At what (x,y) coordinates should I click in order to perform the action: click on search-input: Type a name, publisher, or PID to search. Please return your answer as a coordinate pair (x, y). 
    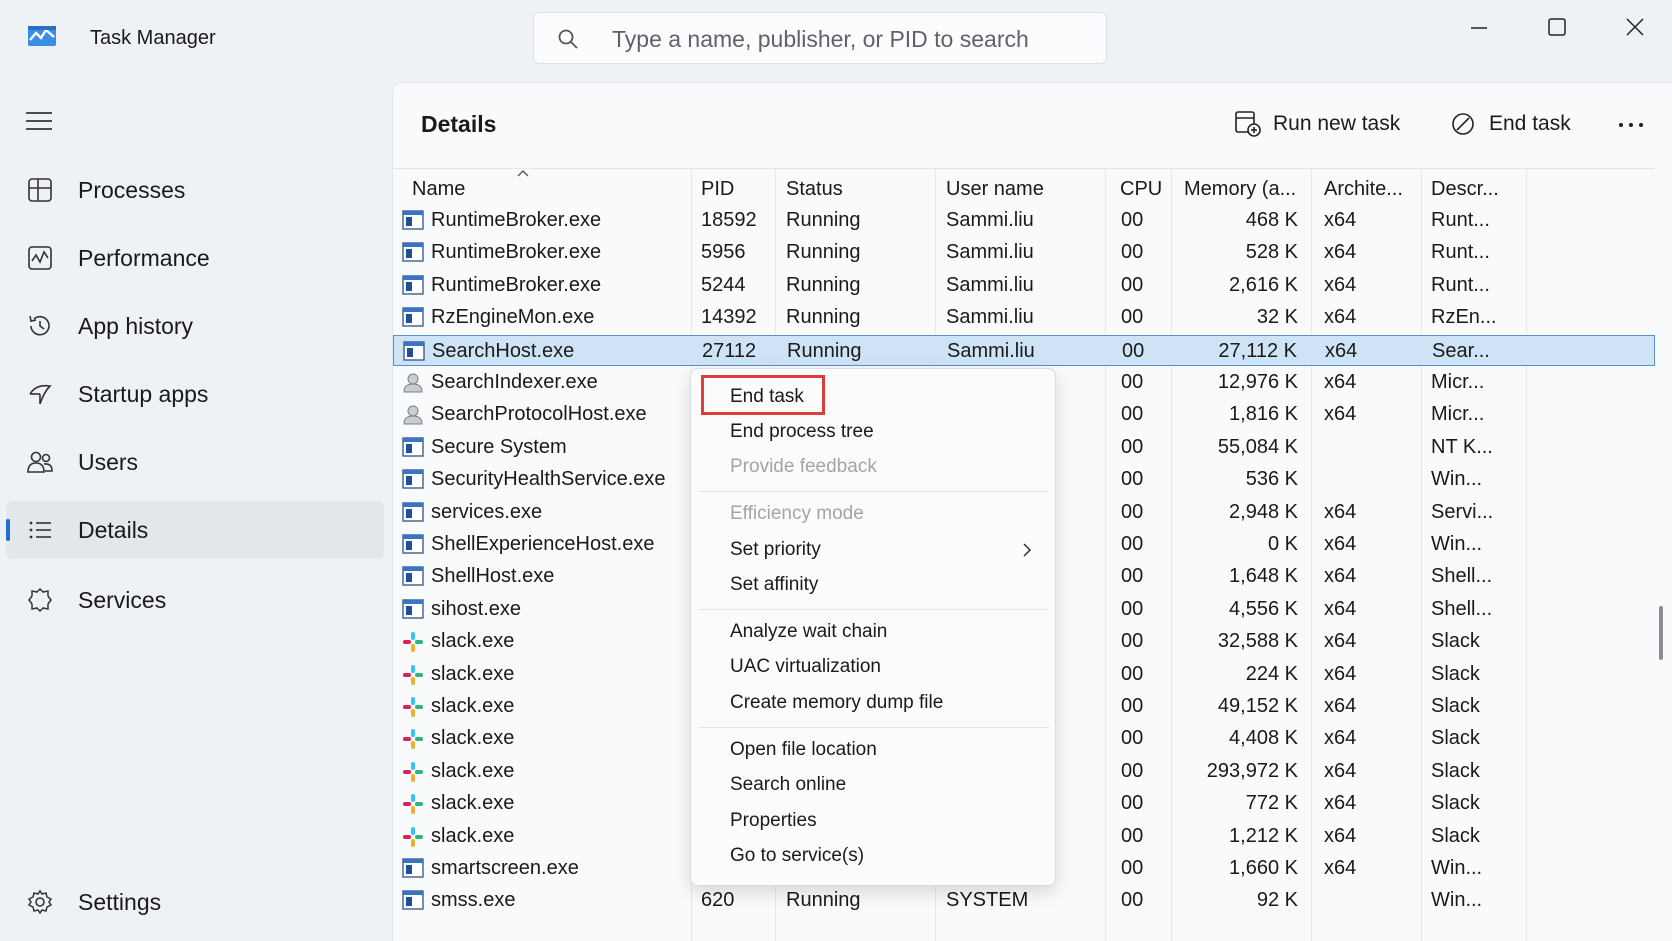
    Looking at the image, I should click on (820, 38).